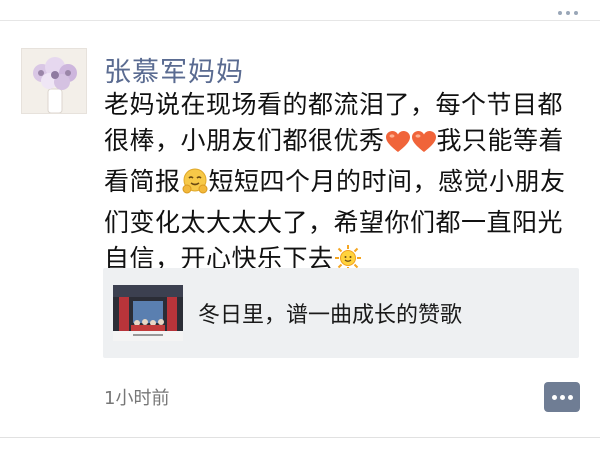 The width and height of the screenshot is (600, 450). I want to click on link-thumbnail, so click(148, 313).